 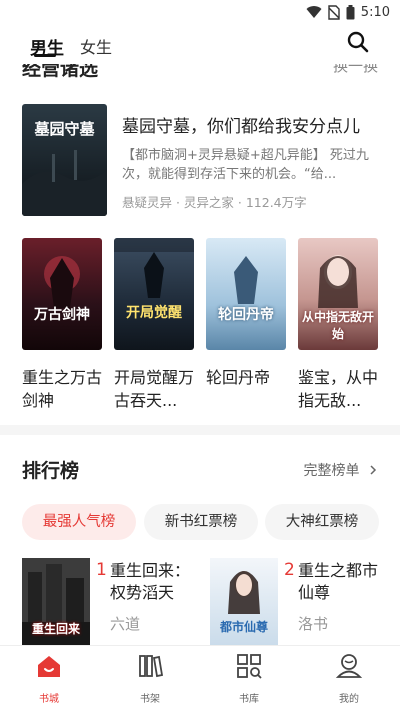 I want to click on featured-cover-text: 墓园守墓, so click(x=64, y=129).